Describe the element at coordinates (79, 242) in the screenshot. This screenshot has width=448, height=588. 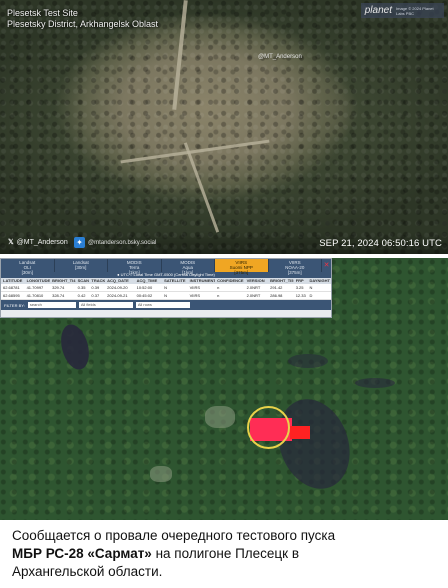
I see `butterfly-icon: ✦` at that location.